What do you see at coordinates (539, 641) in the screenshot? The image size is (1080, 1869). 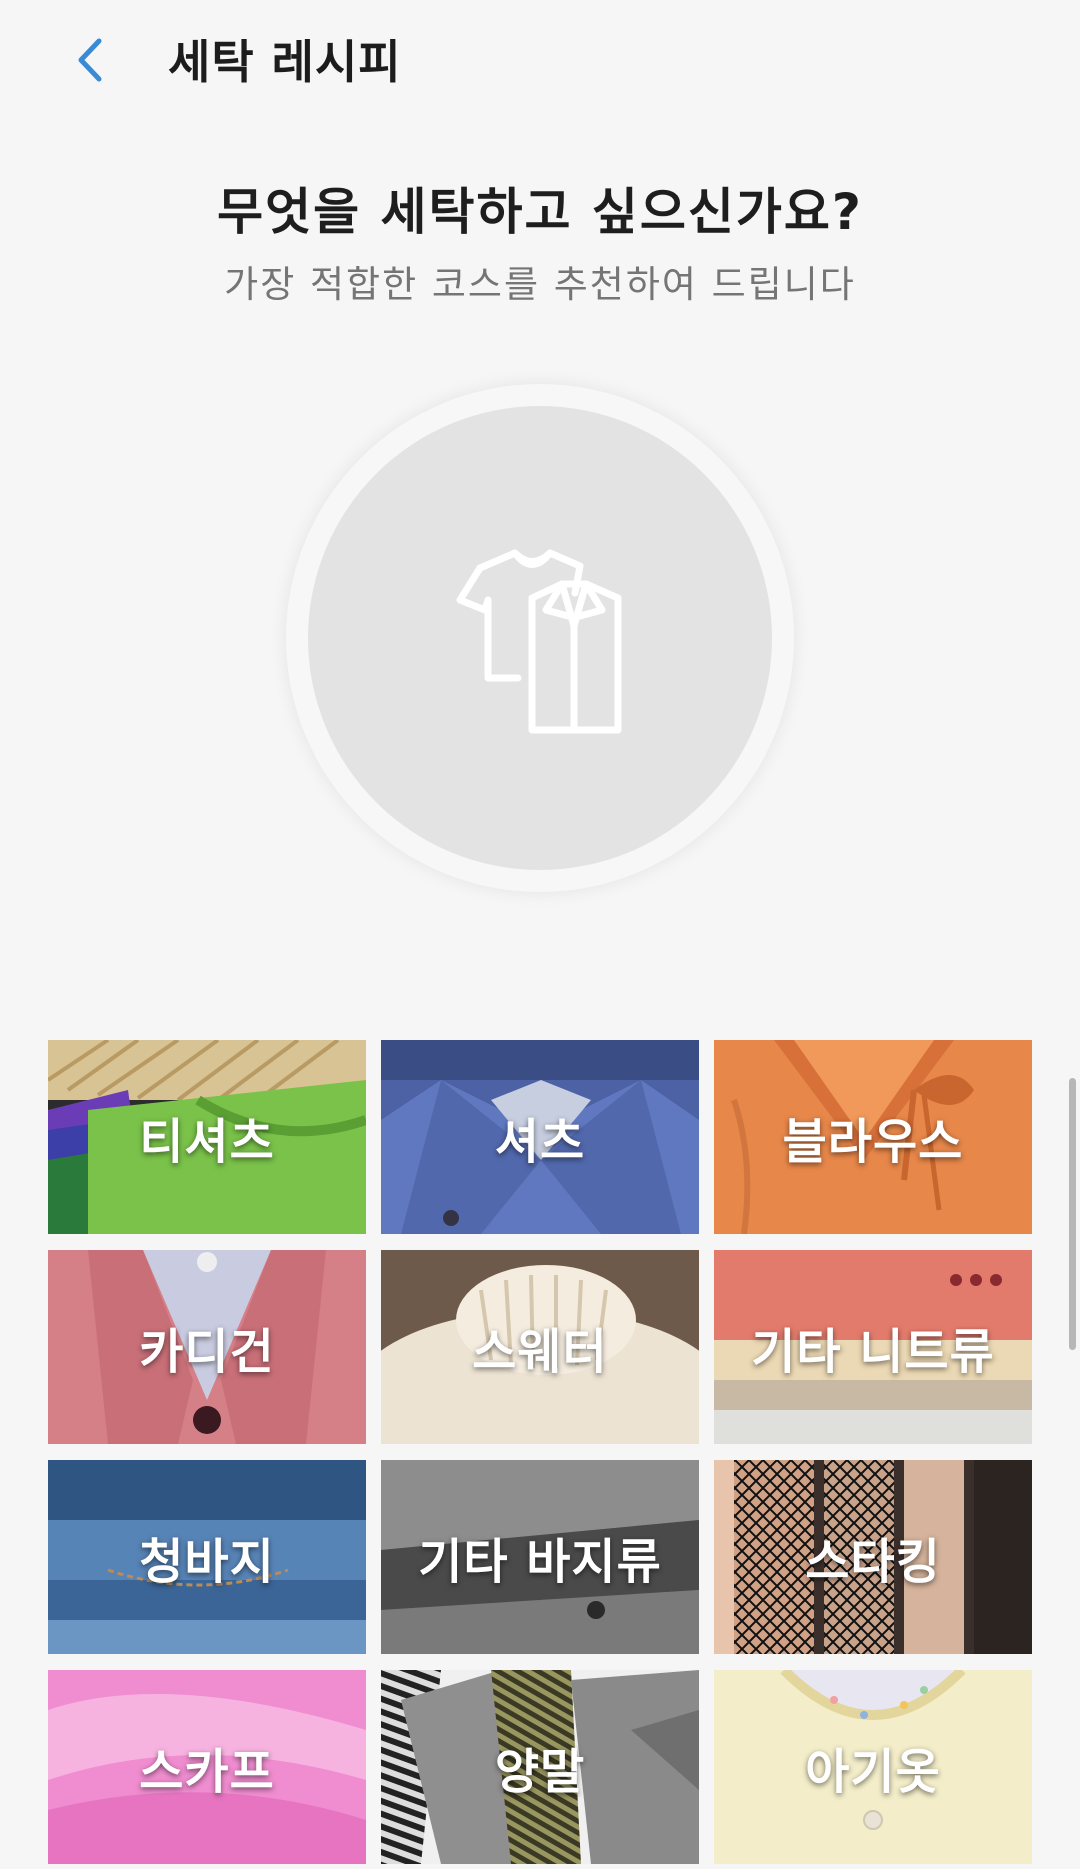 I see `clothes-icon` at bounding box center [539, 641].